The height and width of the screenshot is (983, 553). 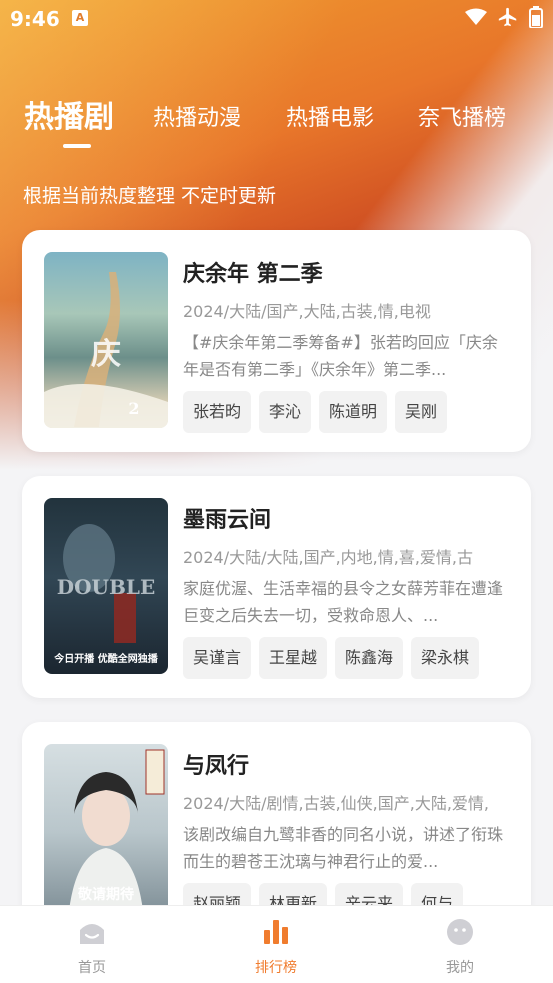 I want to click on poster-image: 敬请期待, so click(x=106, y=832).